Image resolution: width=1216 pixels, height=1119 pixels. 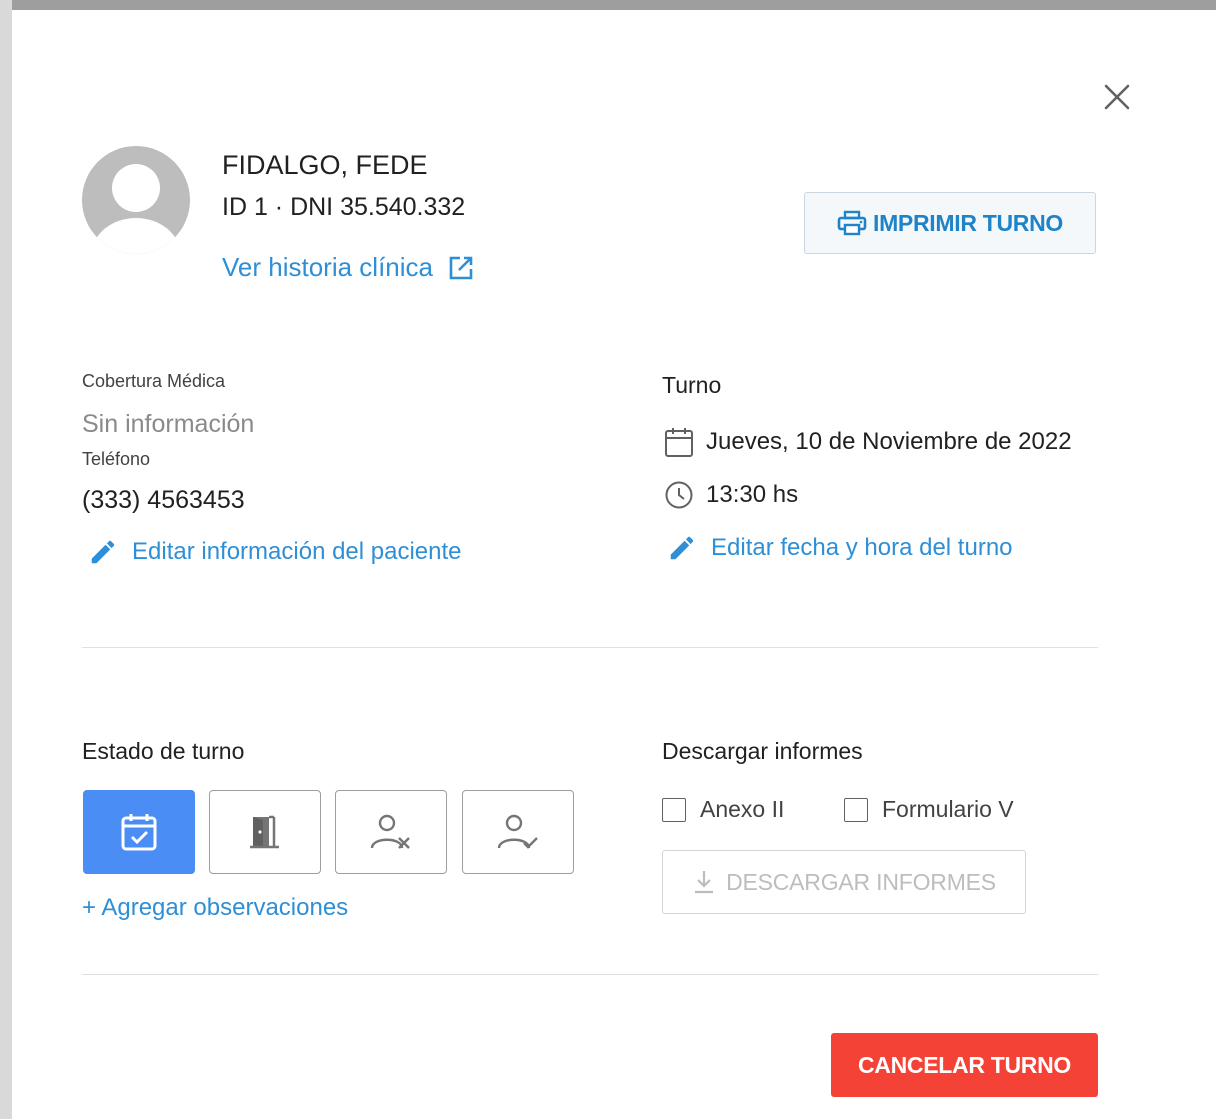 I want to click on appointment-time: 13:30 hs, so click(x=752, y=494).